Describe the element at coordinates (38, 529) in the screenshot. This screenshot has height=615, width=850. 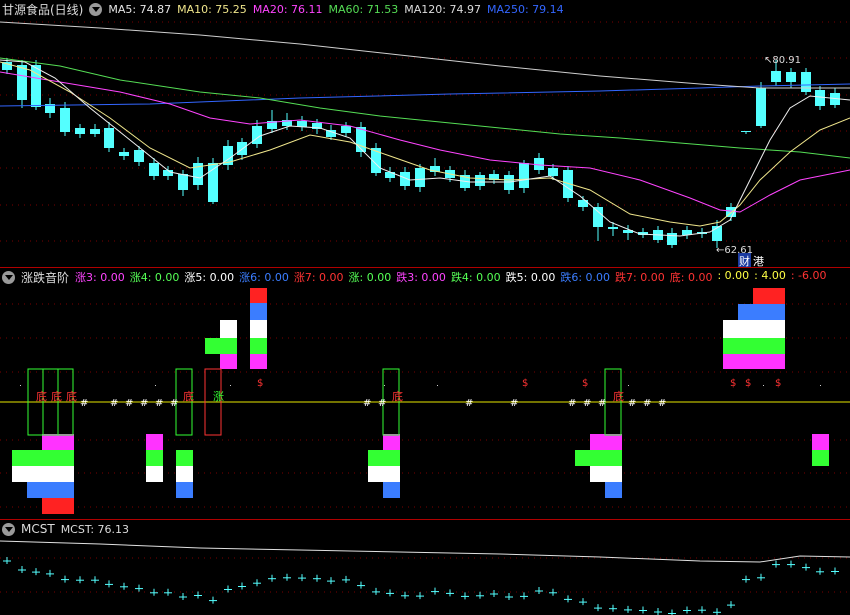
I see `mcst-panel-title: MCST` at that location.